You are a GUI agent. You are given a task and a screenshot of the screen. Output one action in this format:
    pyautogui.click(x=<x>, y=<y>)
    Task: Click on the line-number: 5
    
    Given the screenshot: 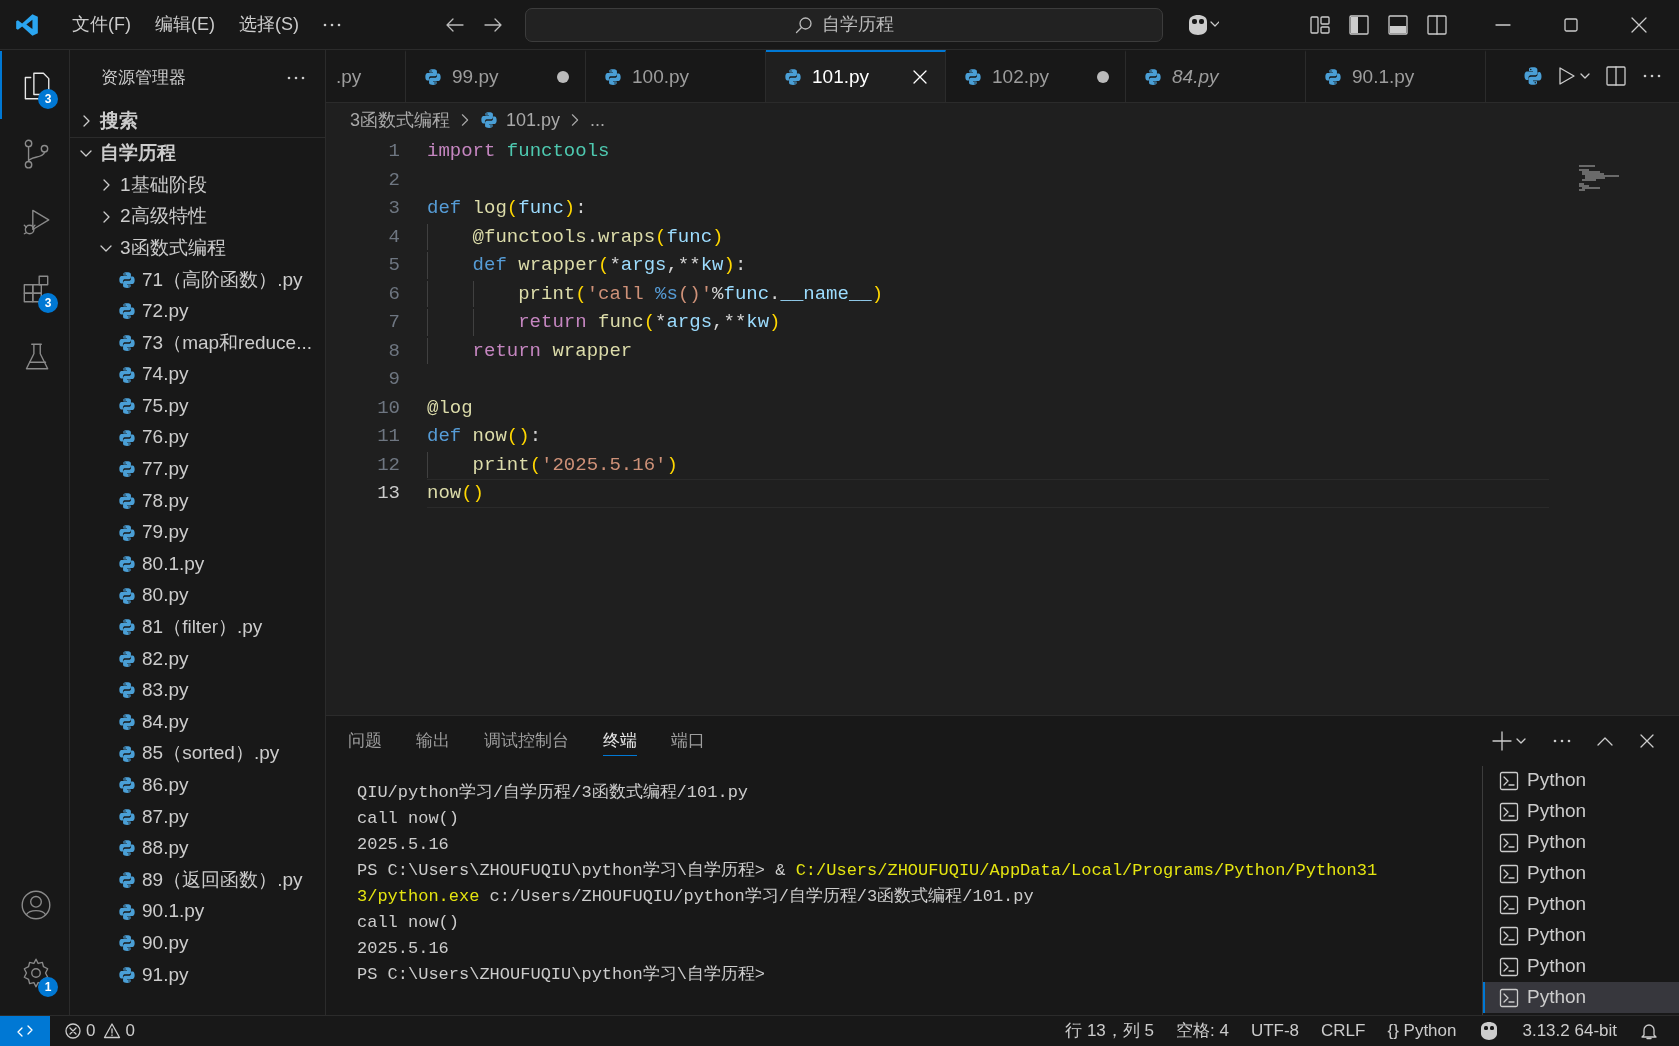 What is the action you would take?
    pyautogui.click(x=393, y=265)
    